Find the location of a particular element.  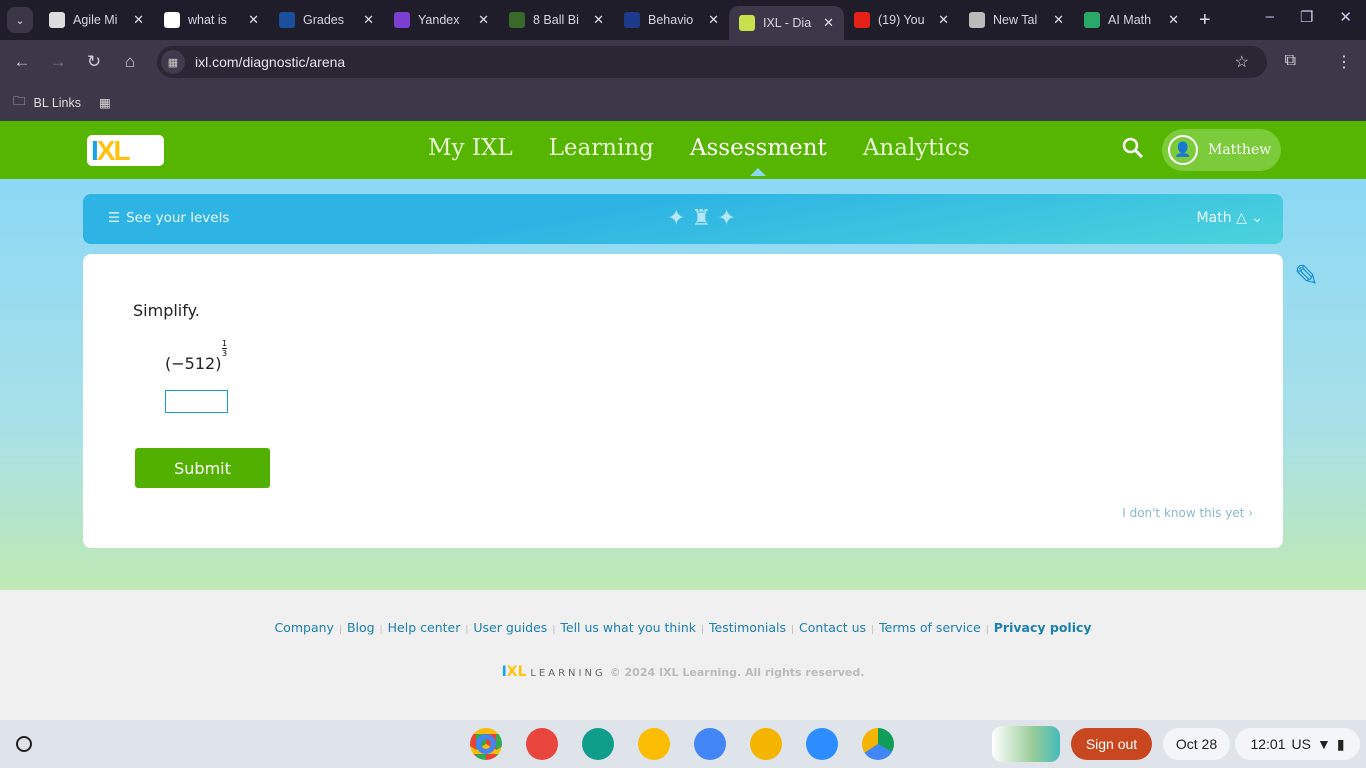

user-menu-button: 👤 Matthew is located at coordinates (1221, 150).